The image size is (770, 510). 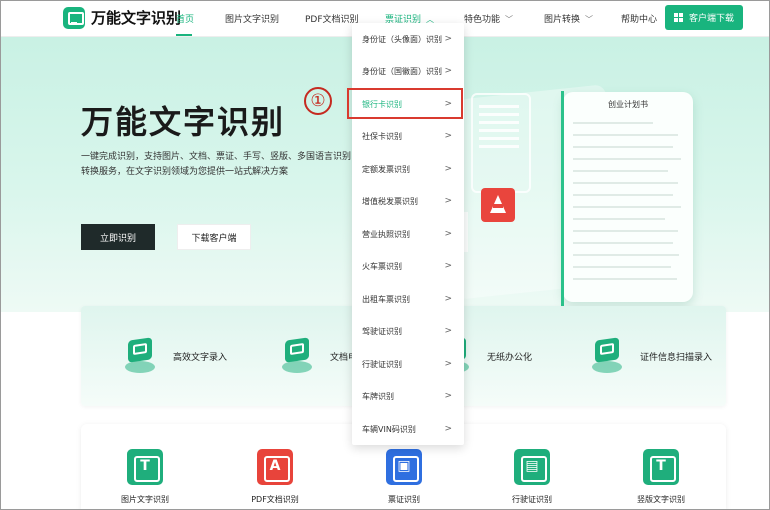 What do you see at coordinates (118, 237) in the screenshot?
I see `start-recognition-button: 立即识别` at bounding box center [118, 237].